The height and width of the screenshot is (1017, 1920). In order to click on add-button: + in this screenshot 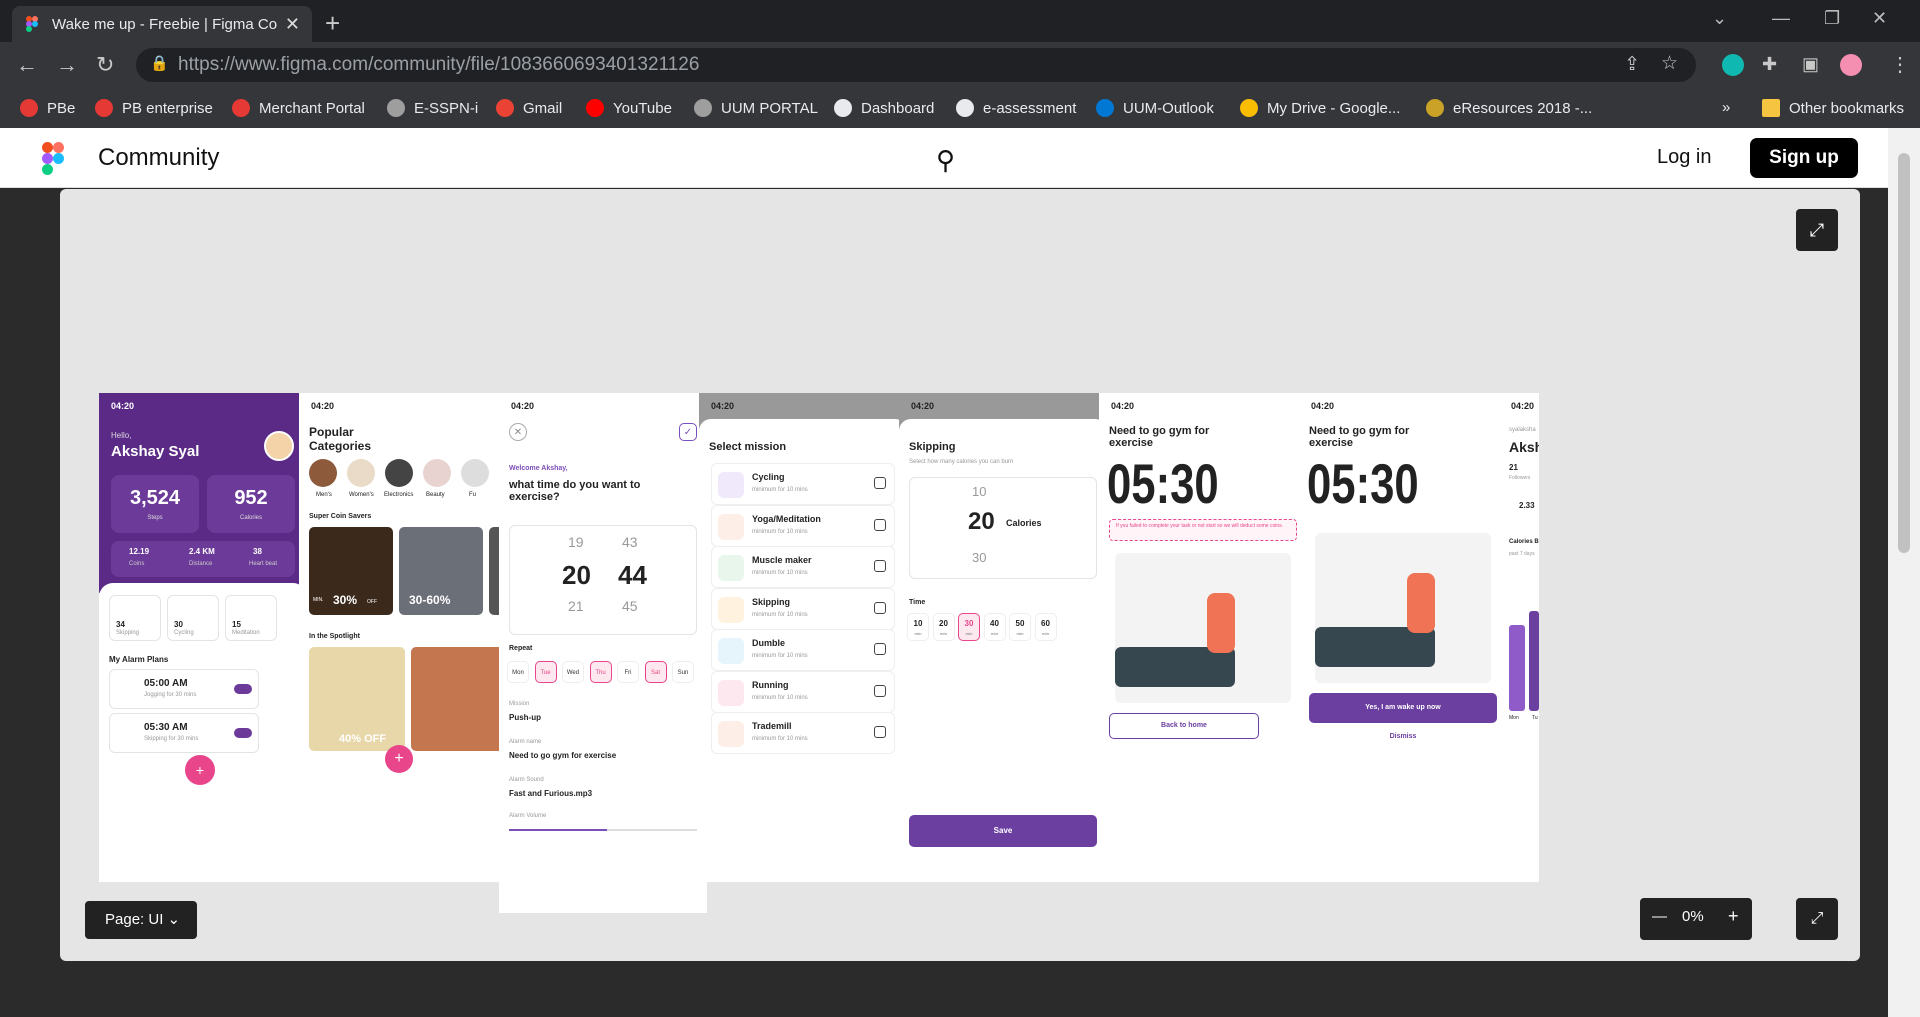, I will do `click(399, 759)`.